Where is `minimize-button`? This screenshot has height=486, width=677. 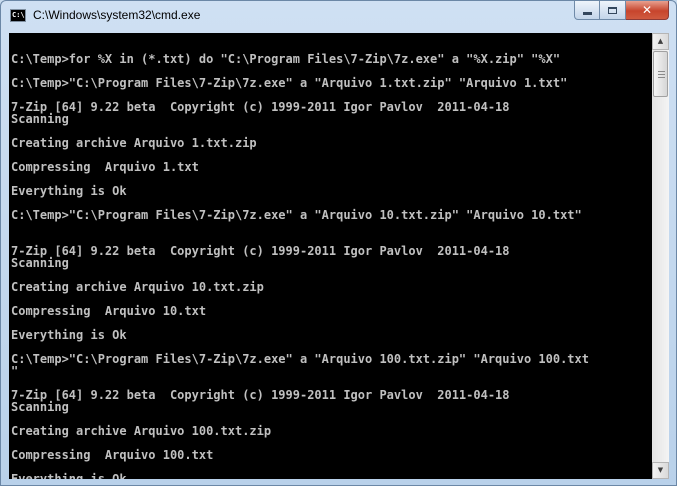 minimize-button is located at coordinates (587, 10).